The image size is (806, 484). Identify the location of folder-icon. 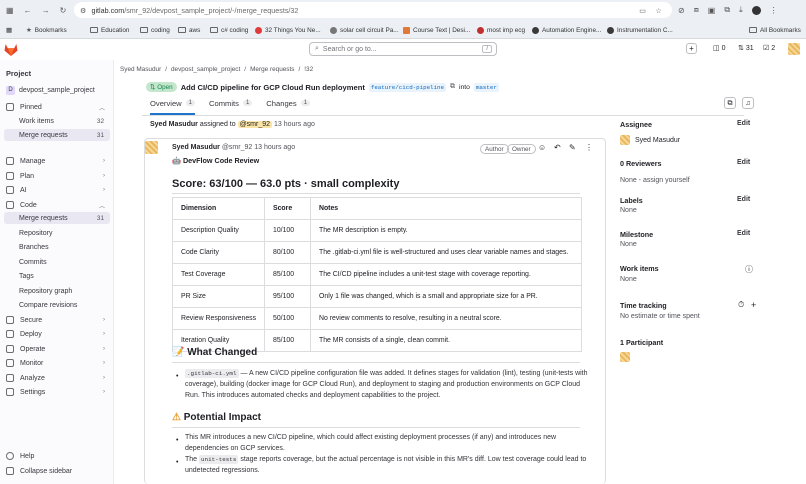
(94, 30).